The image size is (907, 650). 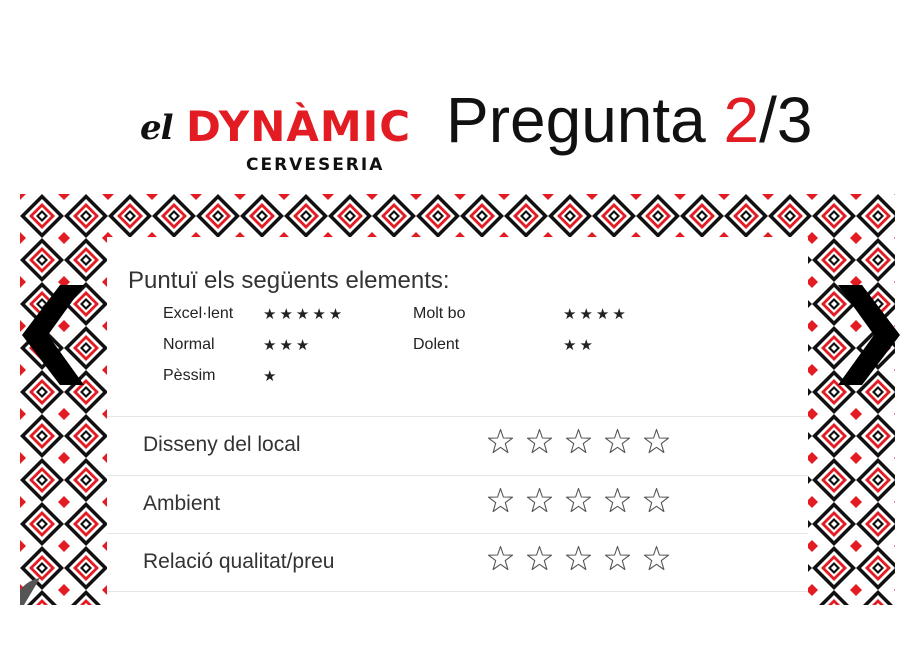 What do you see at coordinates (579, 345) in the screenshot?
I see `legend-stars: ★★` at bounding box center [579, 345].